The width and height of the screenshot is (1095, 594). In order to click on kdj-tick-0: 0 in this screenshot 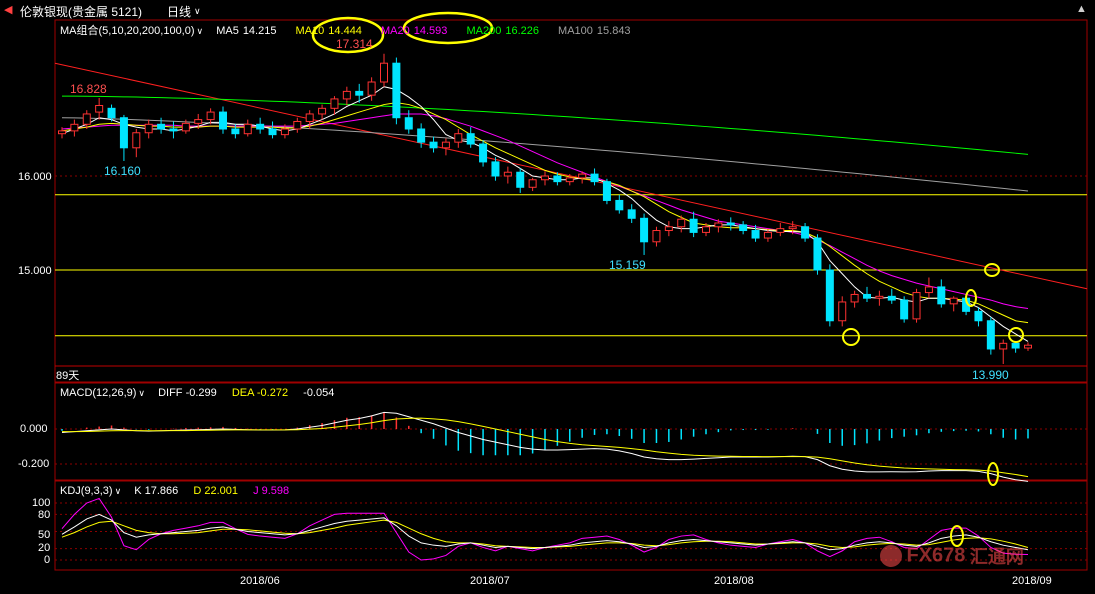, I will do `click(47, 560)`.